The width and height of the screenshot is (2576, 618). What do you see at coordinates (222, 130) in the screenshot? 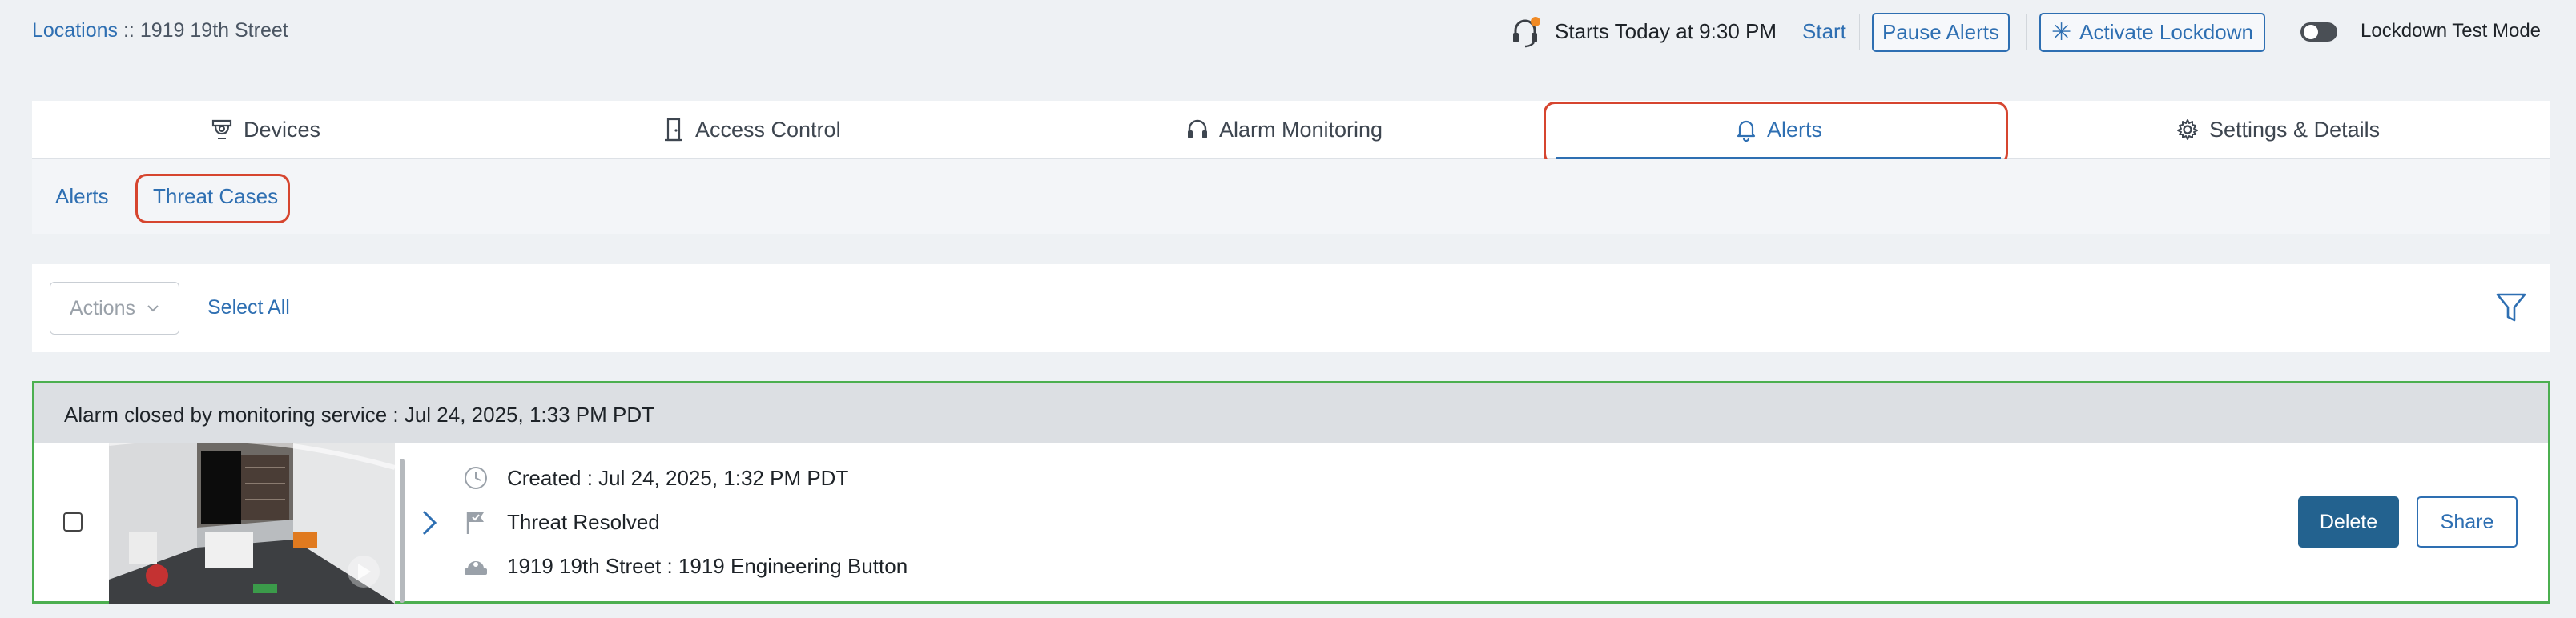
I see `camera-icon` at bounding box center [222, 130].